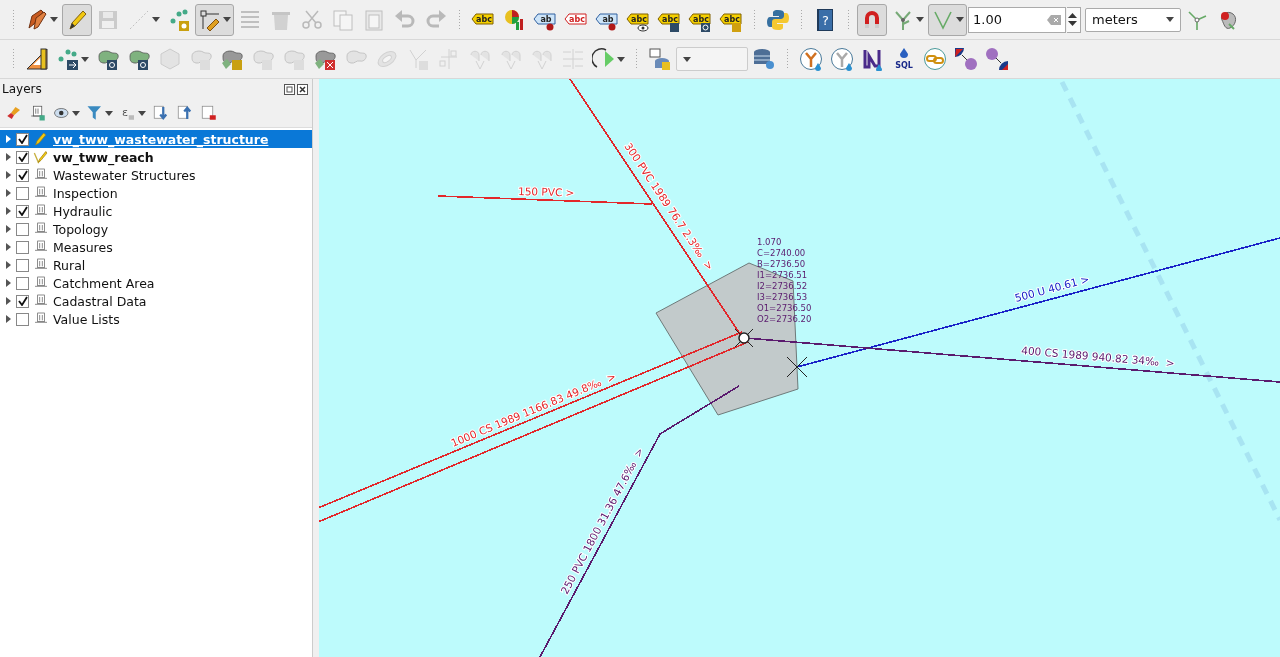 The image size is (1280, 657). Describe the element at coordinates (100, 301) in the screenshot. I see `layer-name: Cadastral Data` at that location.